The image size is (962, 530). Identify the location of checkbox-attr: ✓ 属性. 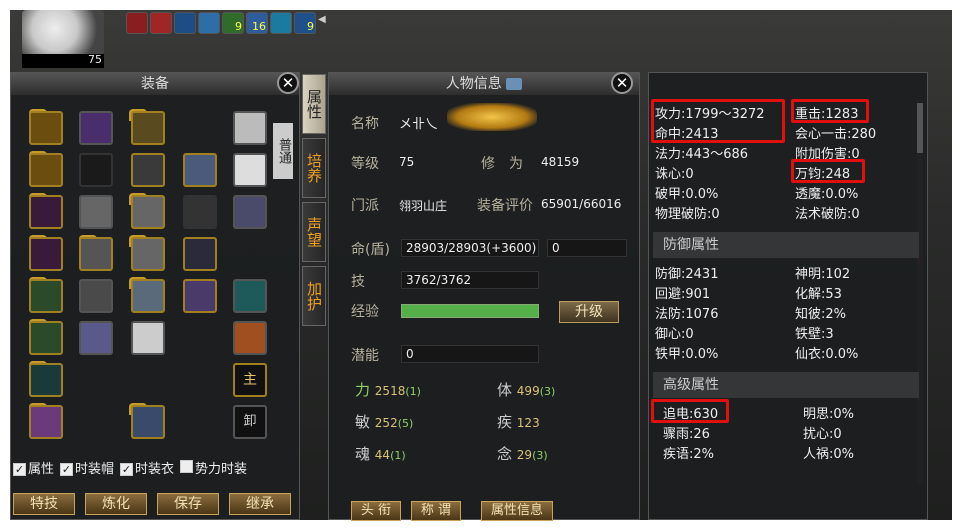
(33, 467).